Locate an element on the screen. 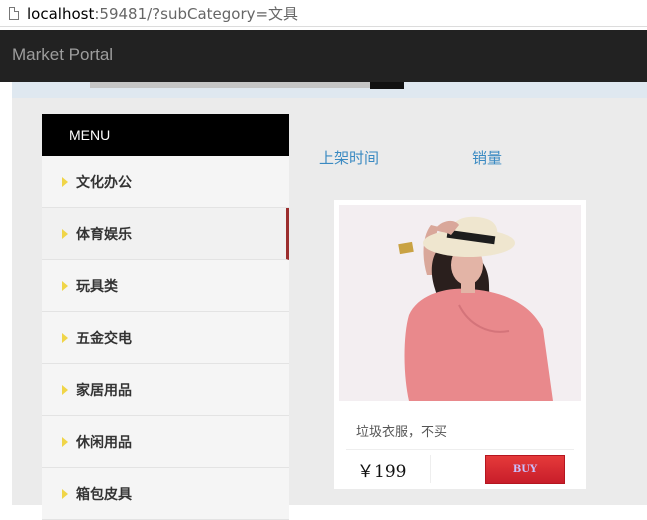 The image size is (647, 520). navbar: Market Portal is located at coordinates (323, 56).